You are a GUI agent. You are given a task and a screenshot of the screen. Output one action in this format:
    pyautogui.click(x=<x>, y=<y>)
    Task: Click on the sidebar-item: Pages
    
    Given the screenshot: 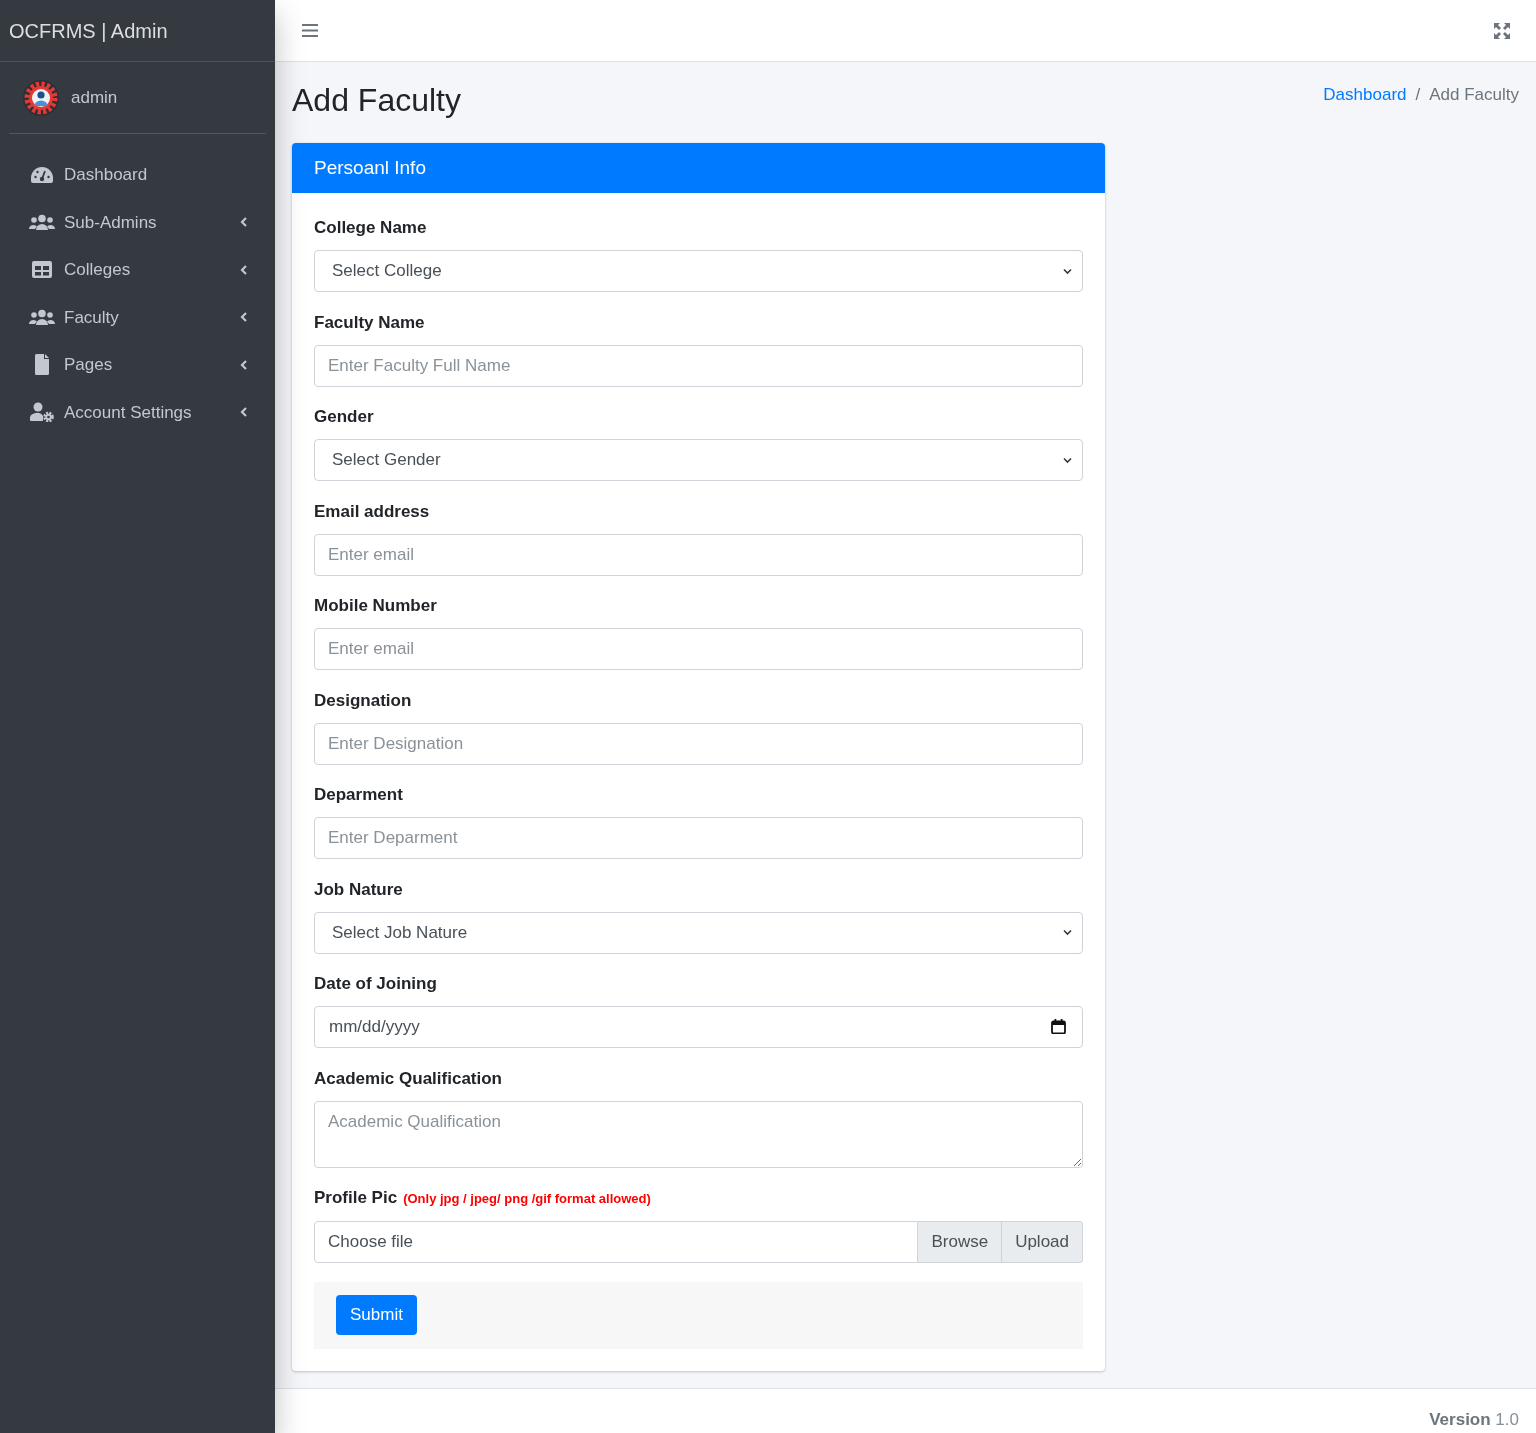 What is the action you would take?
    pyautogui.click(x=137, y=365)
    